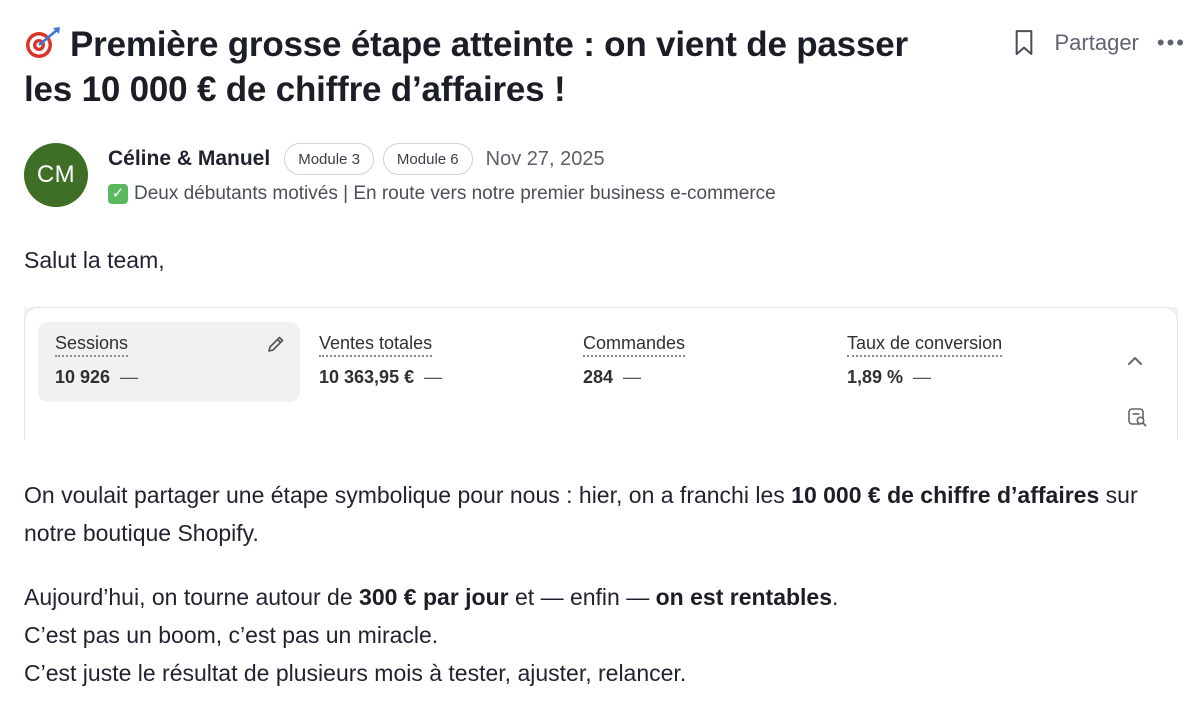 This screenshot has width=1204, height=712. What do you see at coordinates (598, 377) in the screenshot?
I see `metric-value: 284` at bounding box center [598, 377].